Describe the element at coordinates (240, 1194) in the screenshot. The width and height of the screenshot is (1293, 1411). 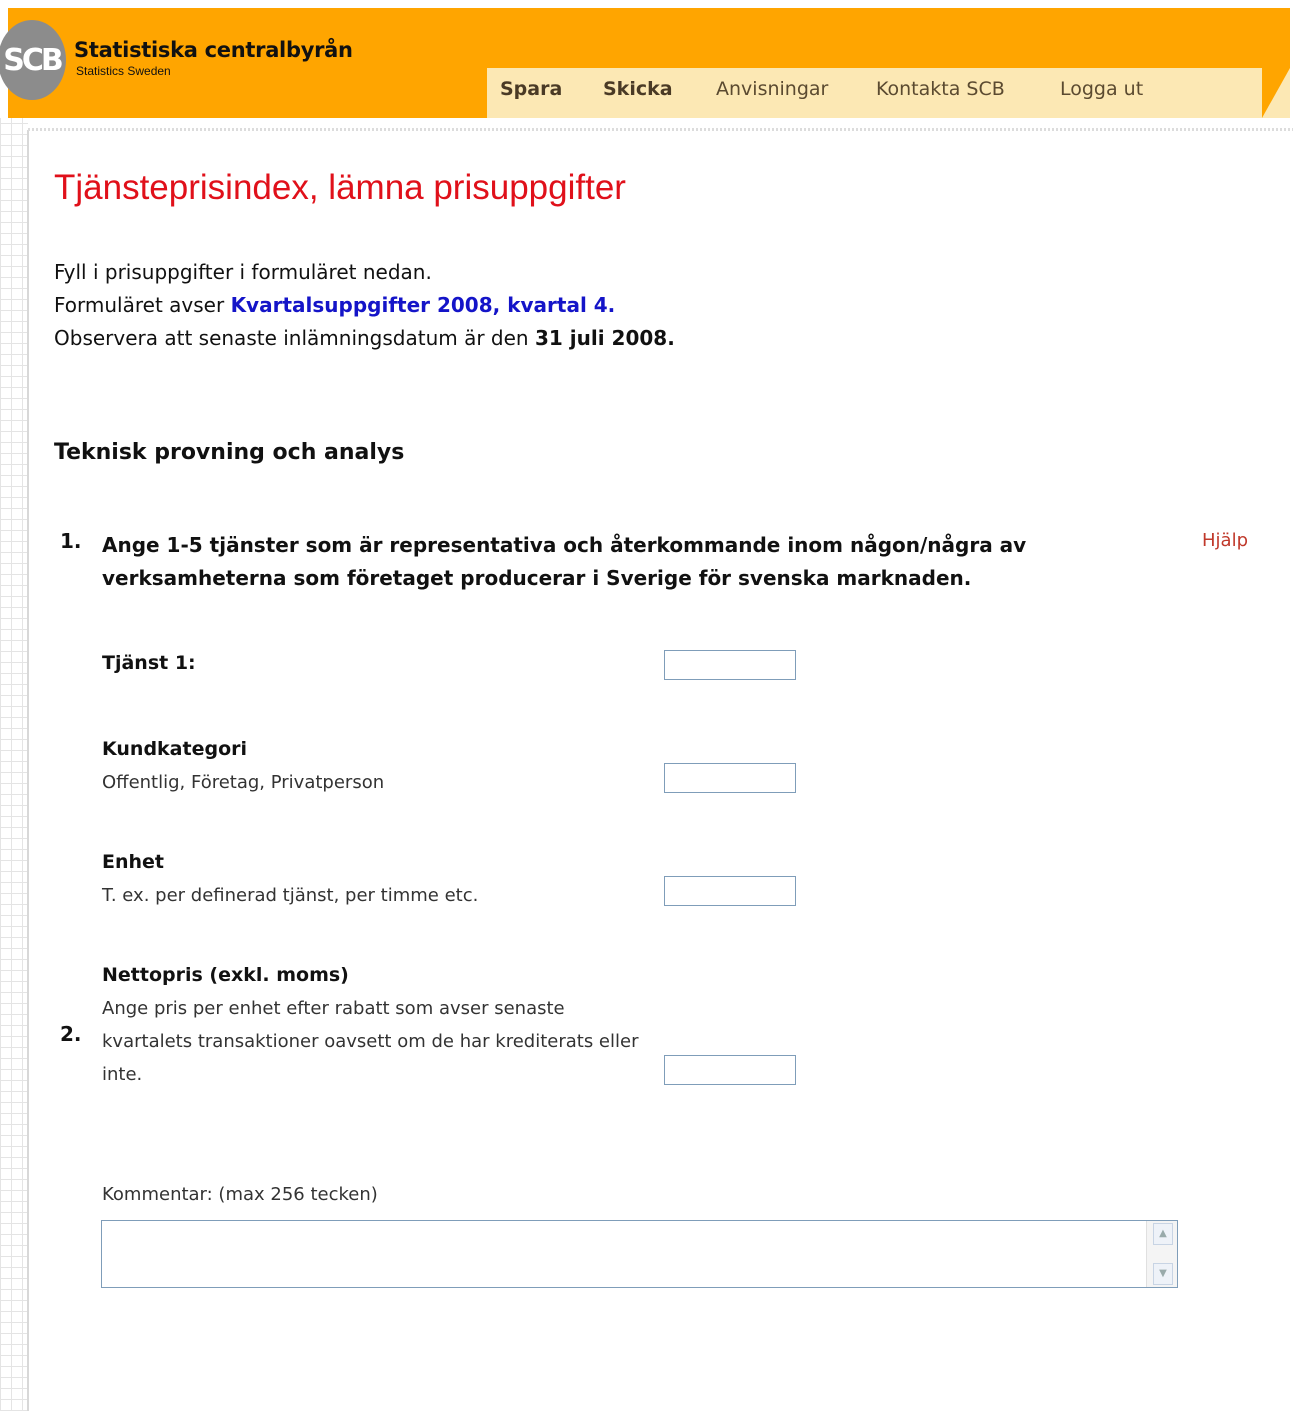
I see `comment-label: Kommentar: (max 256 tecken)` at that location.